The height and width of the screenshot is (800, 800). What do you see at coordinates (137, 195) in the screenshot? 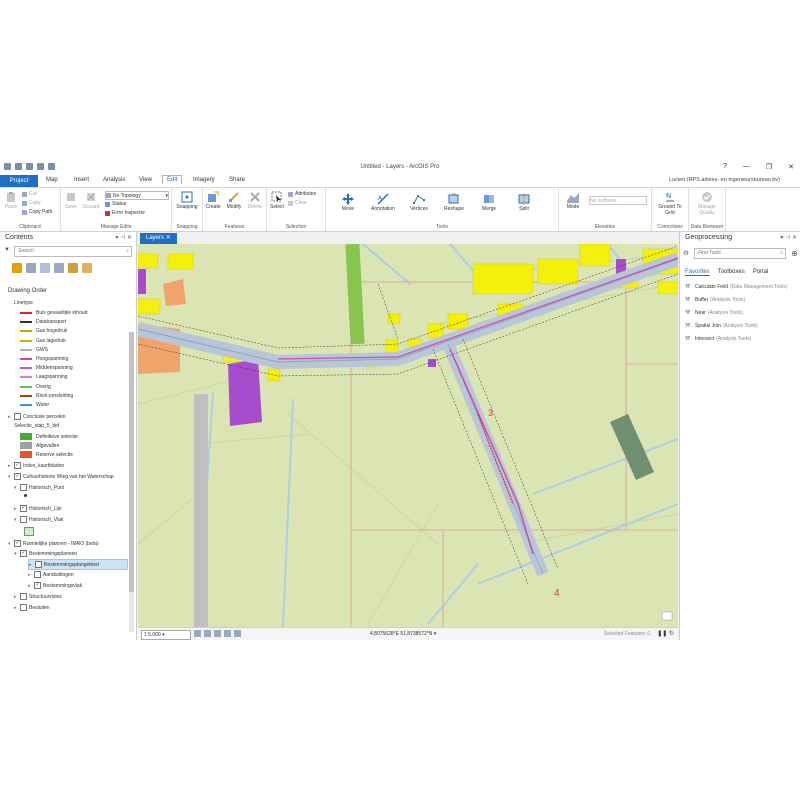
I see `topology-dropdown: No Topology ▾` at bounding box center [137, 195].